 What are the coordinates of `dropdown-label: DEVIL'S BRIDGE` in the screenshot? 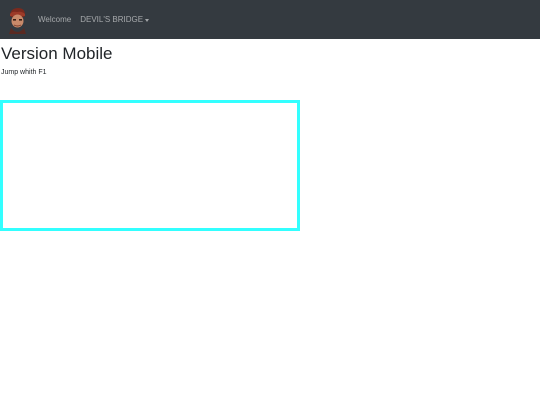 It's located at (112, 19).